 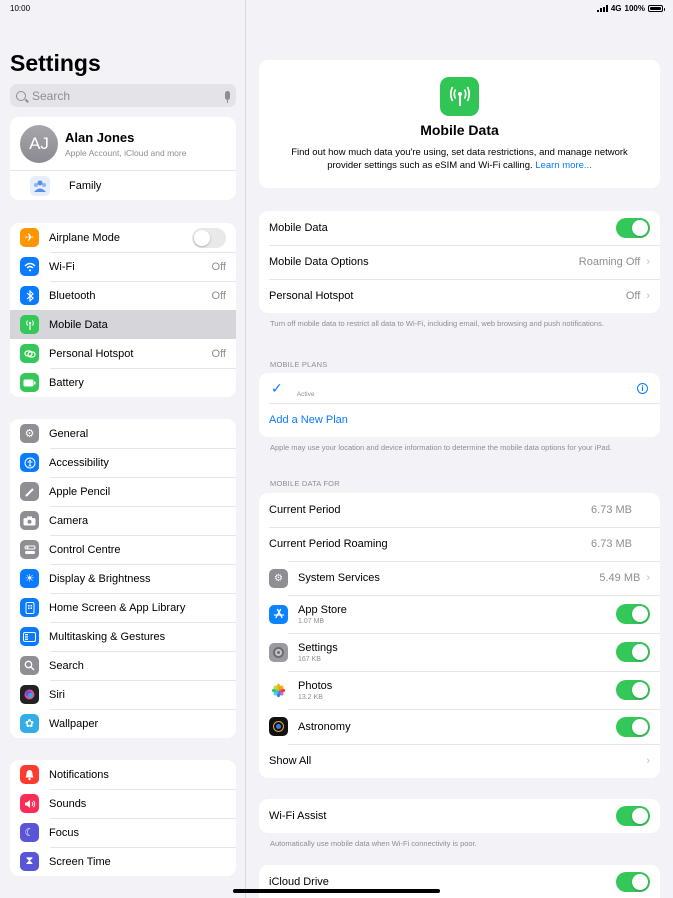 I want to click on info-icon: i, so click(x=642, y=388).